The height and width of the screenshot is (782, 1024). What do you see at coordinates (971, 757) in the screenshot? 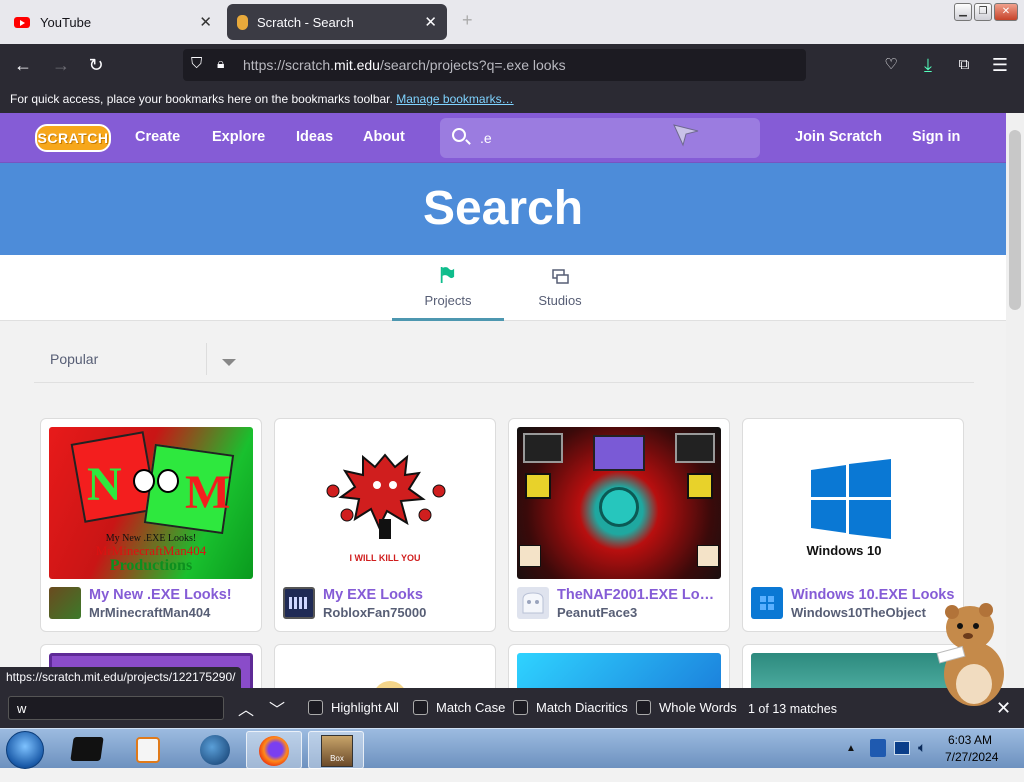
I see `clock-date: 7/27/2024` at bounding box center [971, 757].